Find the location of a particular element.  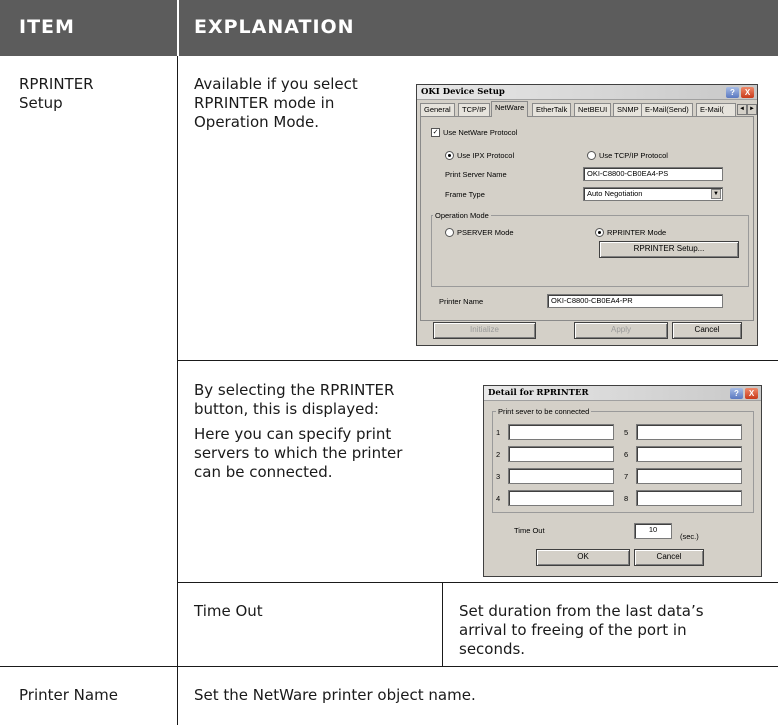

pserver-mode-radio is located at coordinates (449, 232).